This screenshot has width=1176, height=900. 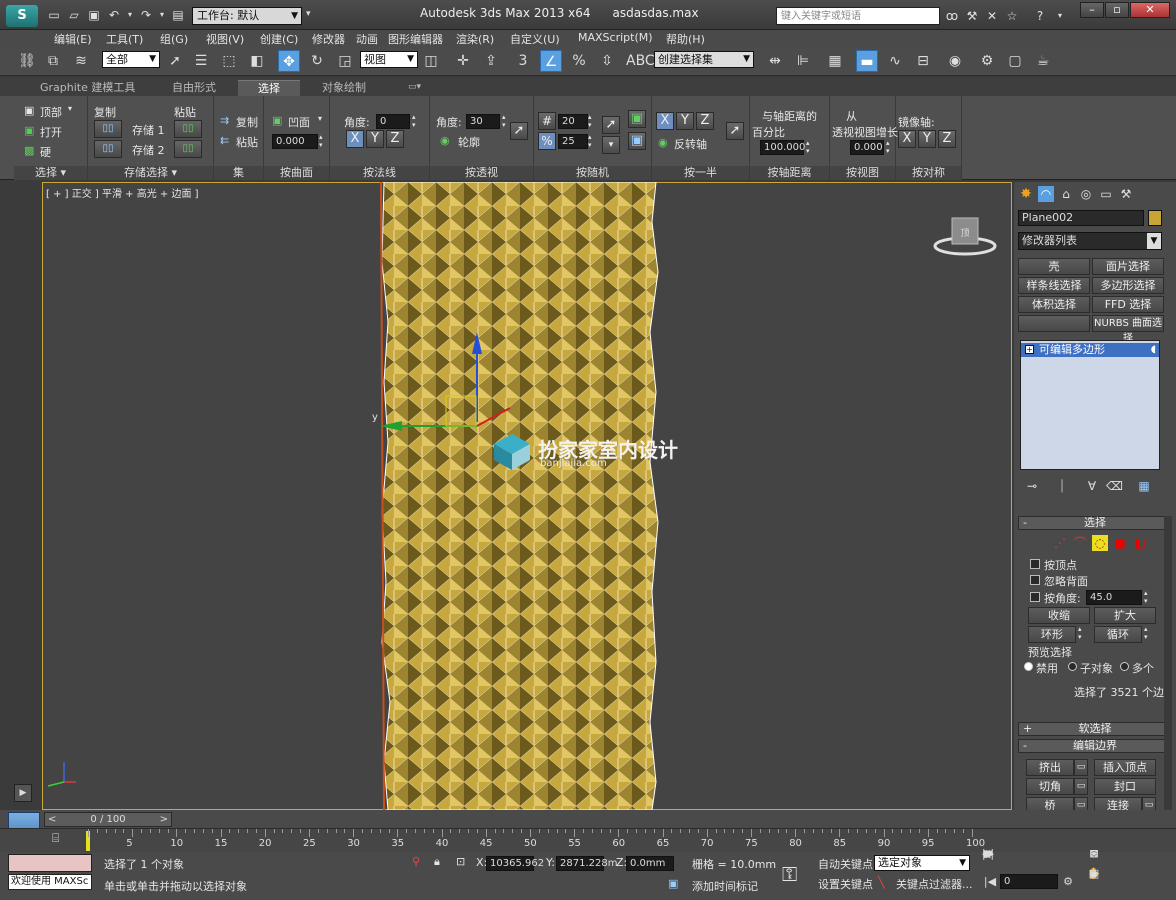 I want to click on render-setup-icon: ⚙, so click(x=987, y=61).